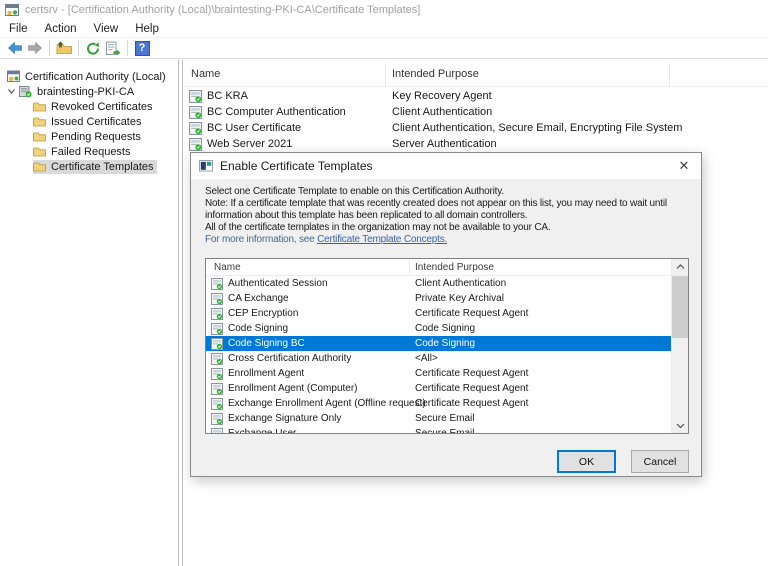 The width and height of the screenshot is (768, 566). What do you see at coordinates (680, 266) in the screenshot?
I see `scroll-up-icon` at bounding box center [680, 266].